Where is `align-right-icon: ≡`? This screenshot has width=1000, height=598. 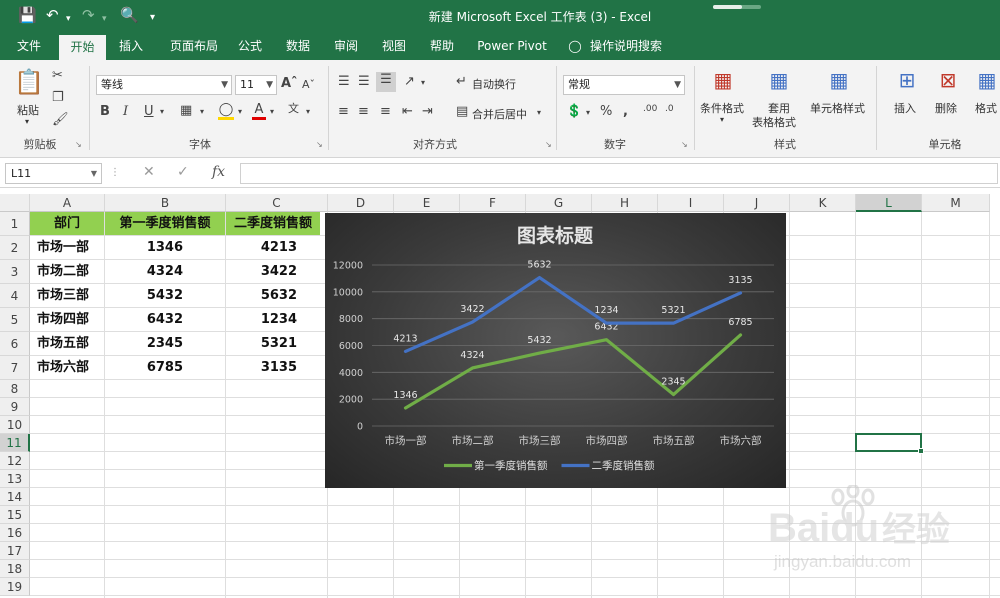 align-right-icon: ≡ is located at coordinates (385, 111).